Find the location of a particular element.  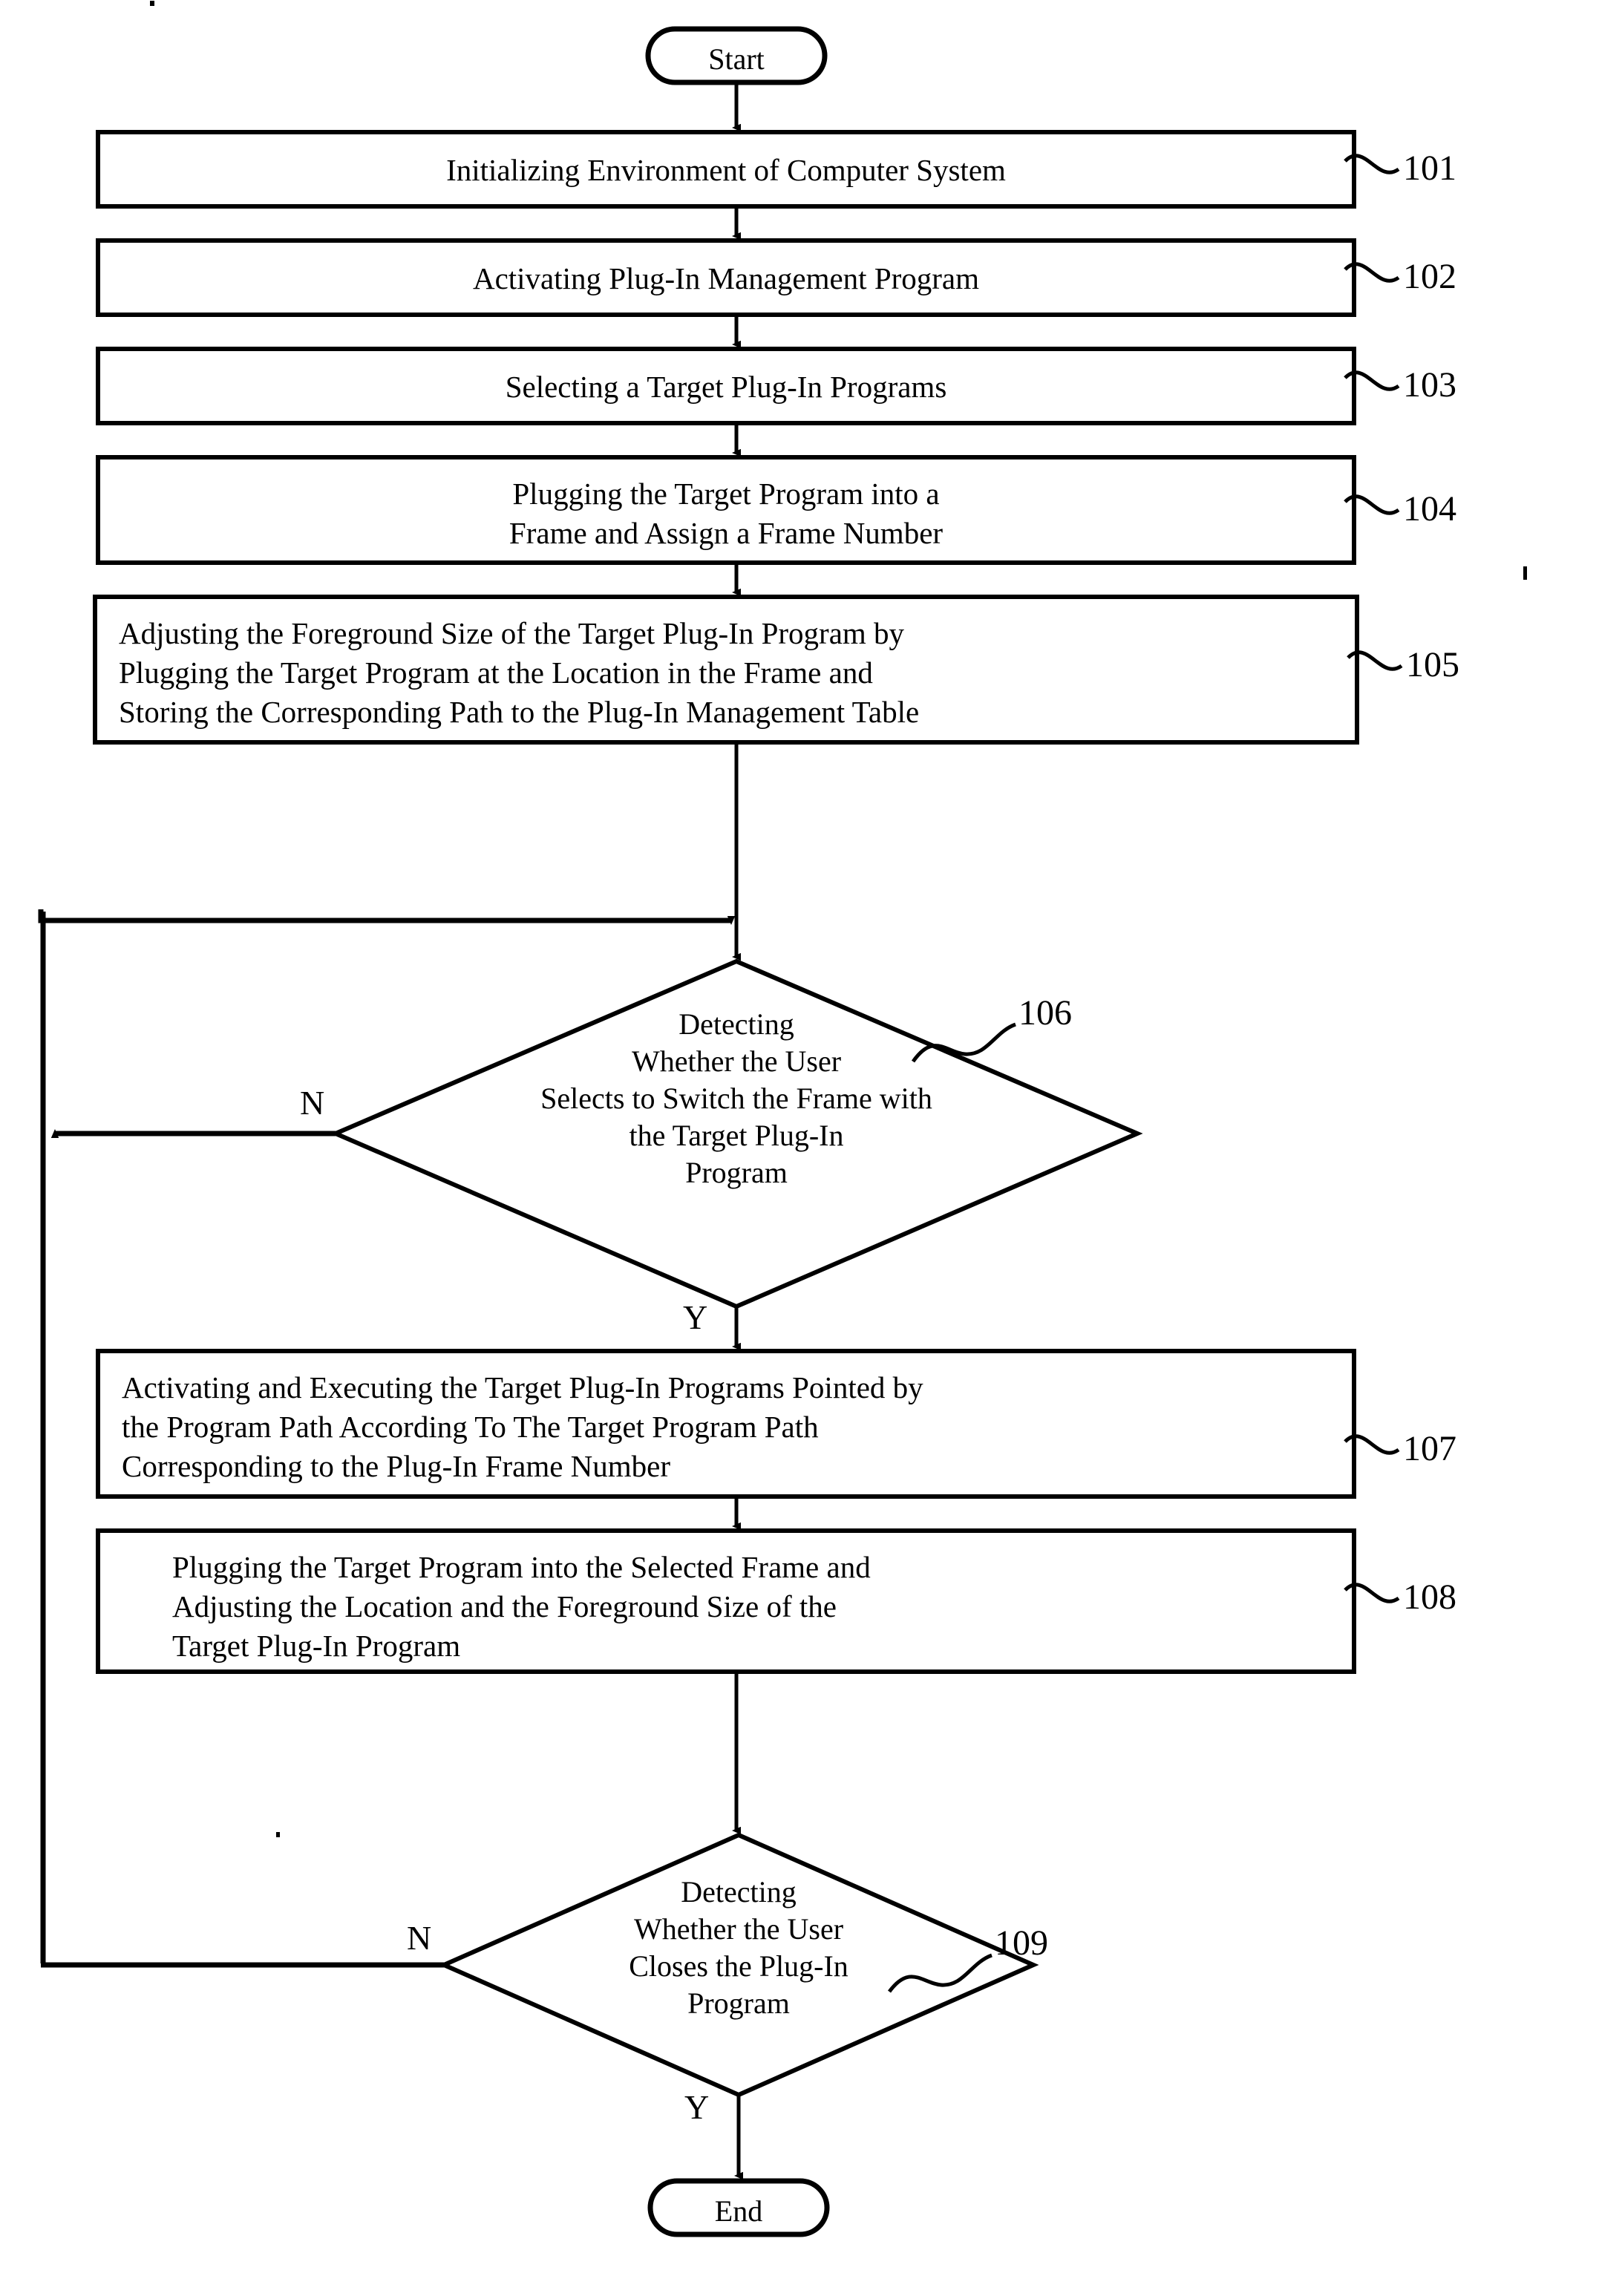

process-102-shape is located at coordinates (726, 277).